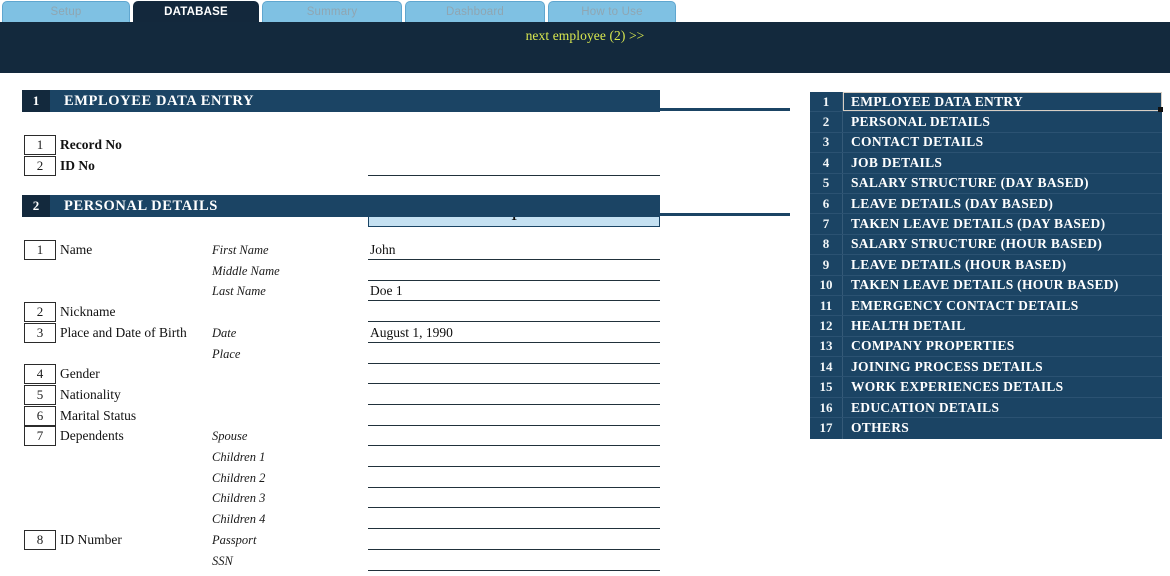 The width and height of the screenshot is (1170, 576). I want to click on field-input: August 1, 1990, so click(411, 333).